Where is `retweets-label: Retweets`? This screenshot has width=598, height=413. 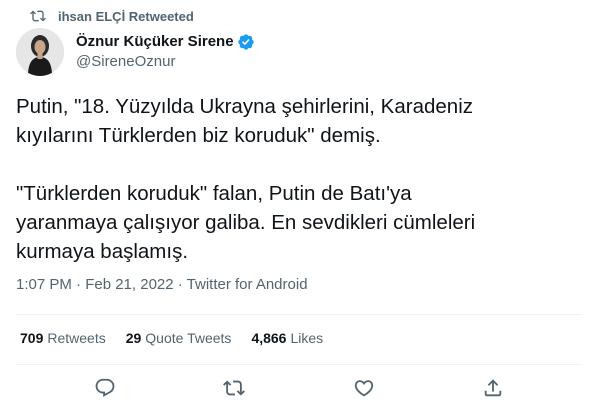
retweets-label: Retweets is located at coordinates (76, 338).